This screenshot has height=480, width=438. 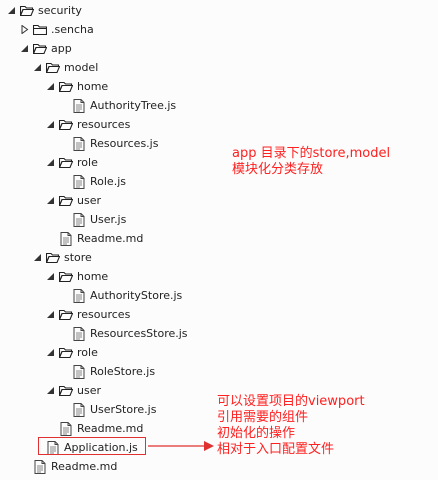 I want to click on tree-file-row: User.js, so click(x=92, y=219).